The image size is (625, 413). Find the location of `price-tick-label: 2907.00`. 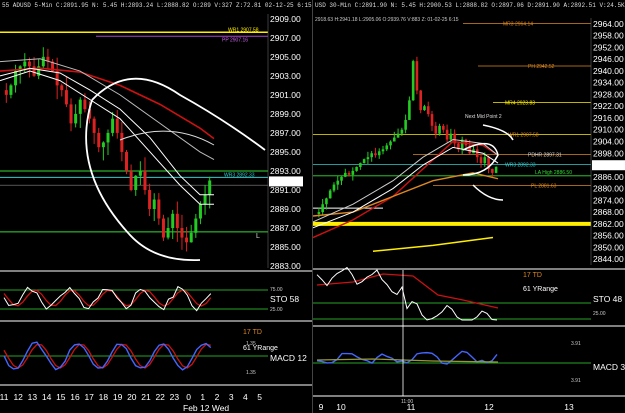

price-tick-label: 2907.00 is located at coordinates (285, 38).